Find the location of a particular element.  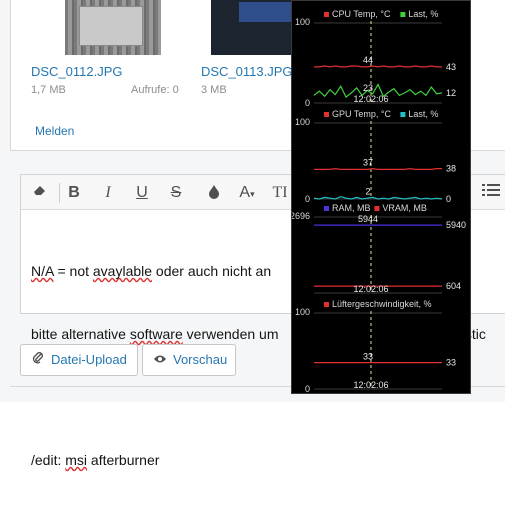

cursor-value: 5944 is located at coordinates (368, 219).